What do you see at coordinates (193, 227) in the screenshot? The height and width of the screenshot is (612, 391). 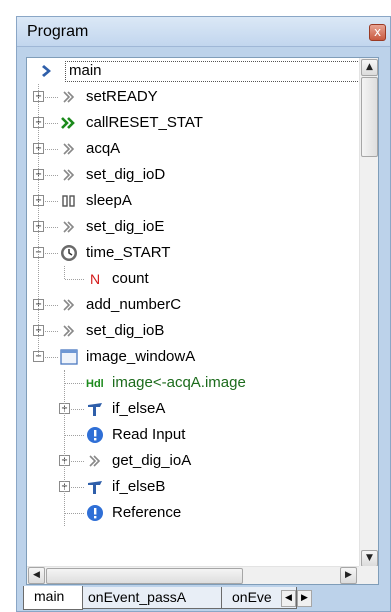 I see `tree-item: + set_dig_ioE` at bounding box center [193, 227].